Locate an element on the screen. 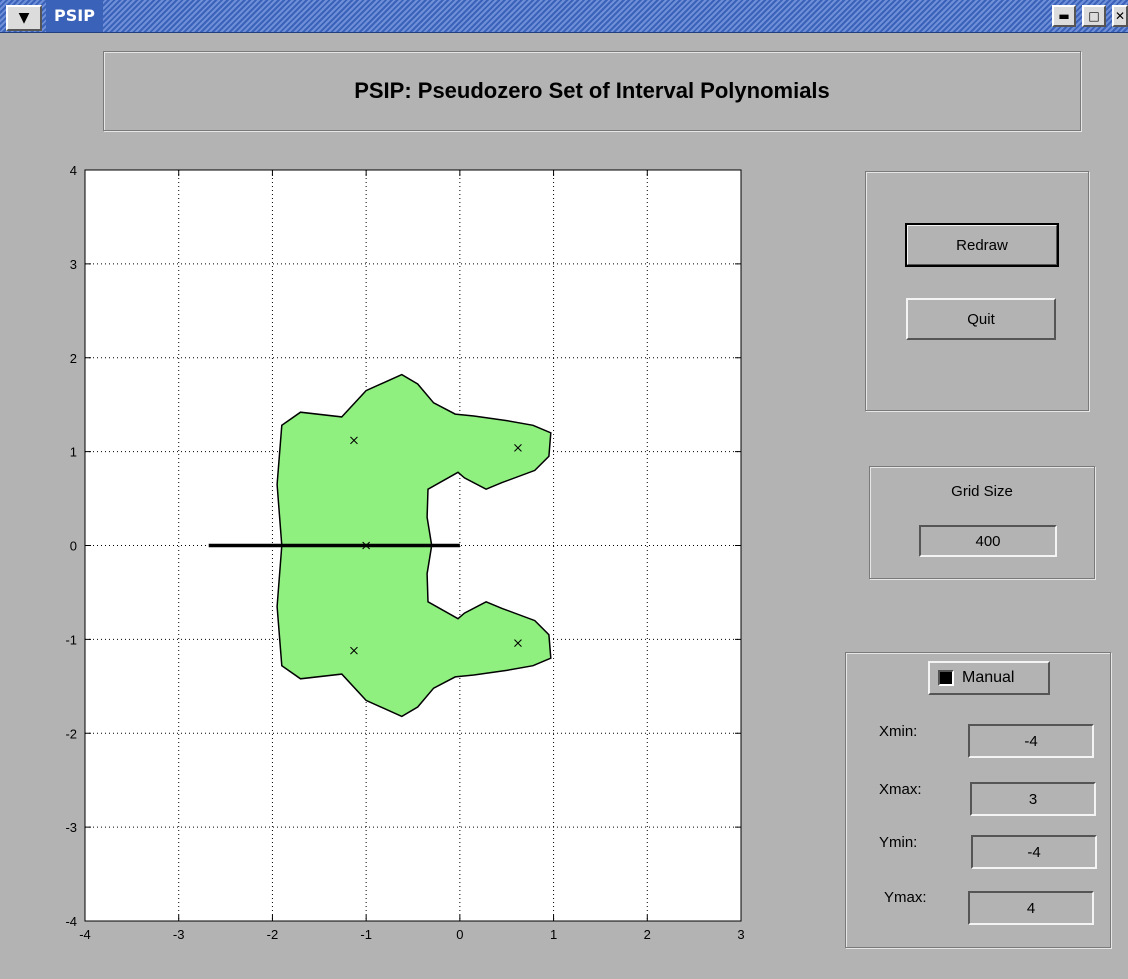 The width and height of the screenshot is (1128, 979). minimize-icon: ▬ is located at coordinates (1064, 16).